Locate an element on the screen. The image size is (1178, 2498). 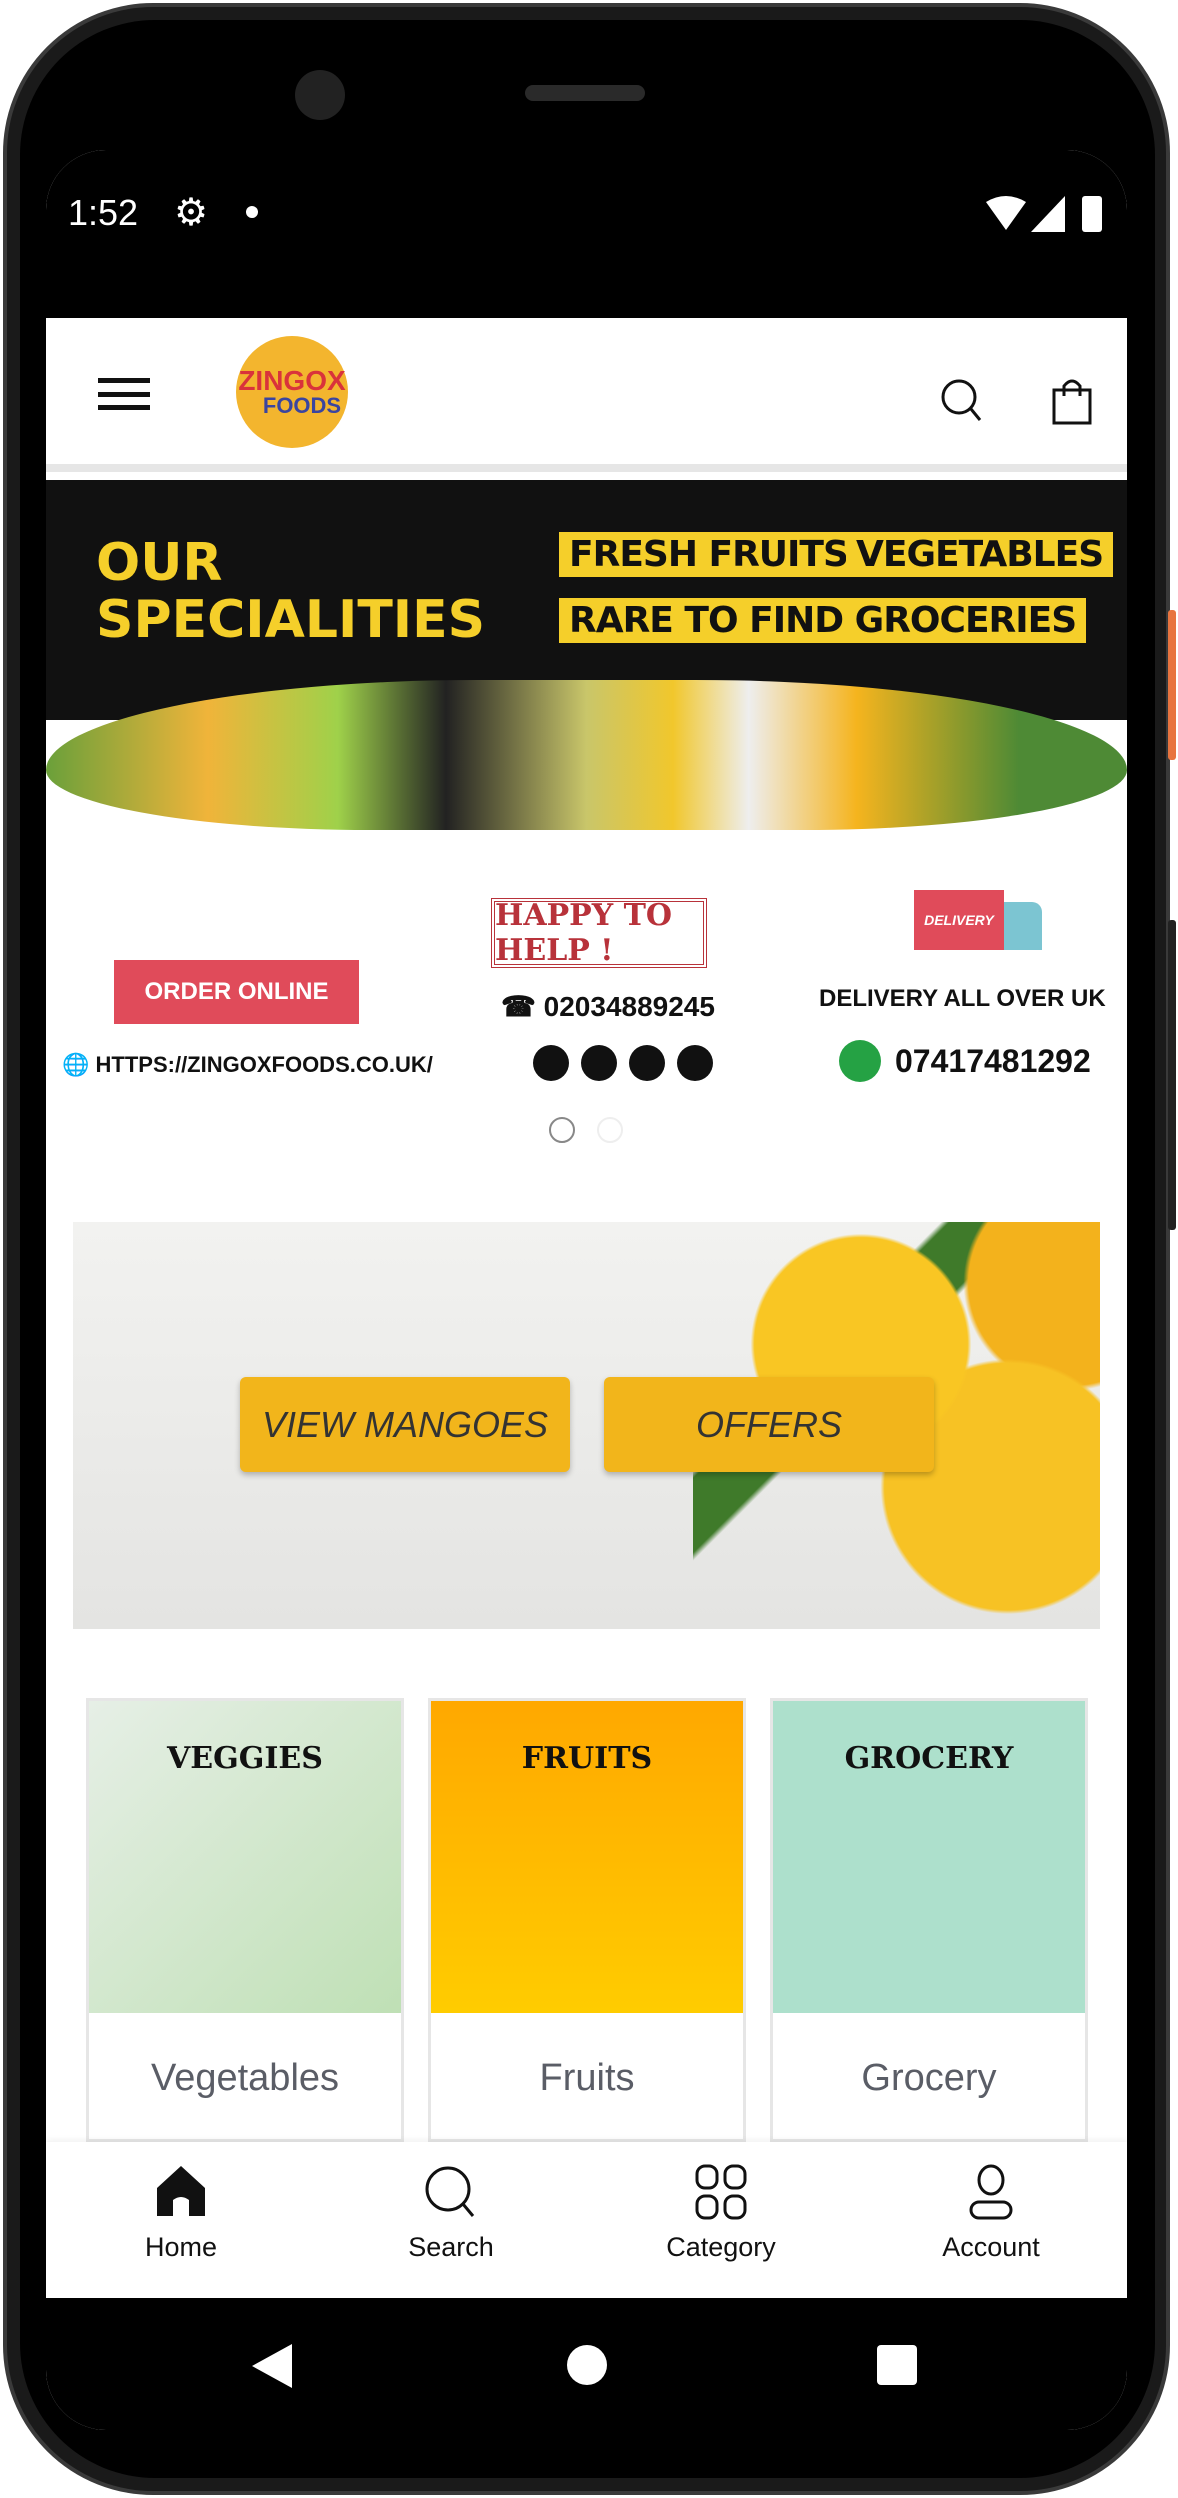
category-label: Grocery is located at coordinates (929, 2077).